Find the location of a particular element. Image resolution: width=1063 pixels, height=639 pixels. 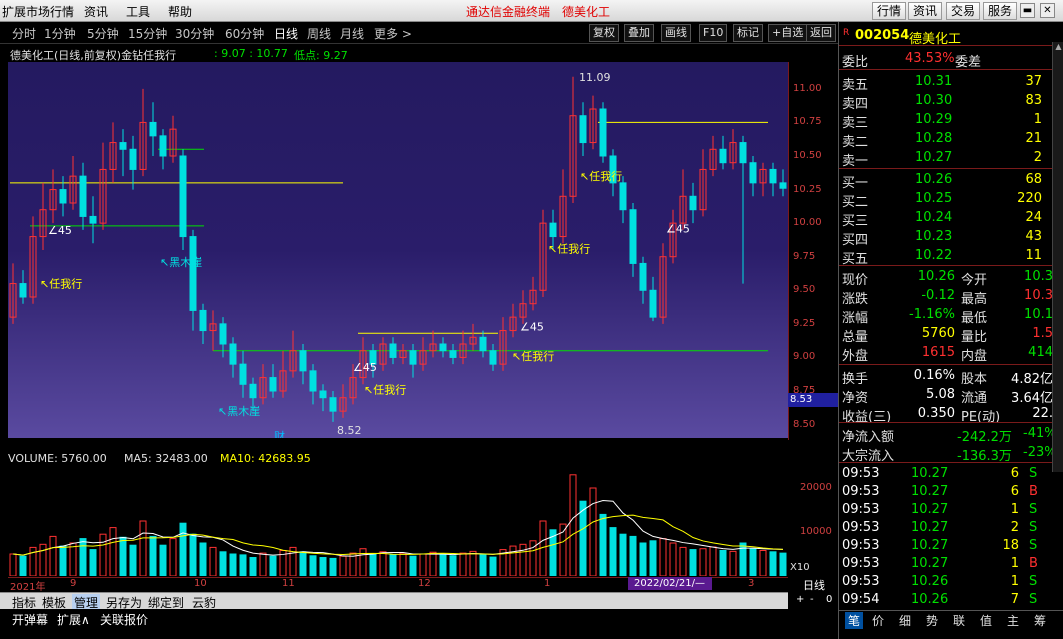

period-1min: 1分钟 is located at coordinates (60, 33).